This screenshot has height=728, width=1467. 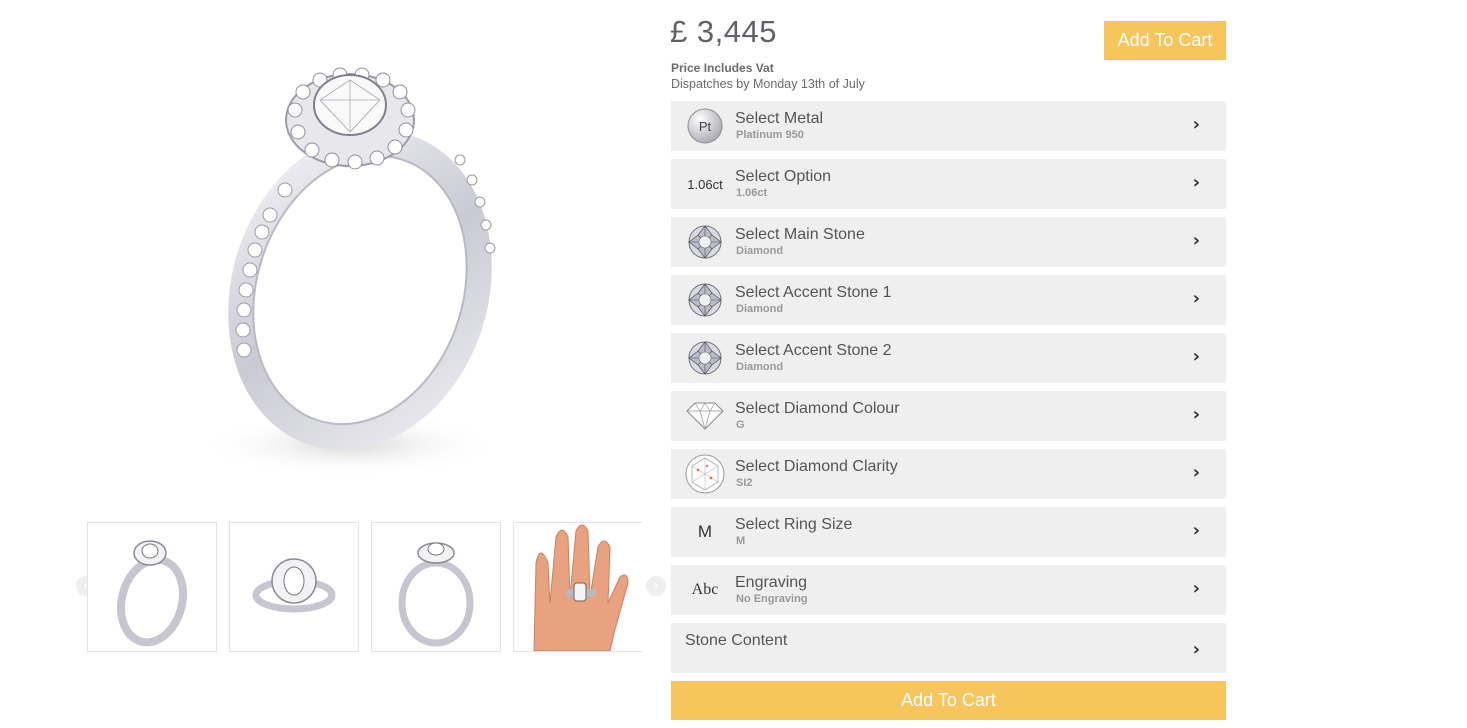 What do you see at coordinates (740, 425) in the screenshot?
I see `option-value: G` at bounding box center [740, 425].